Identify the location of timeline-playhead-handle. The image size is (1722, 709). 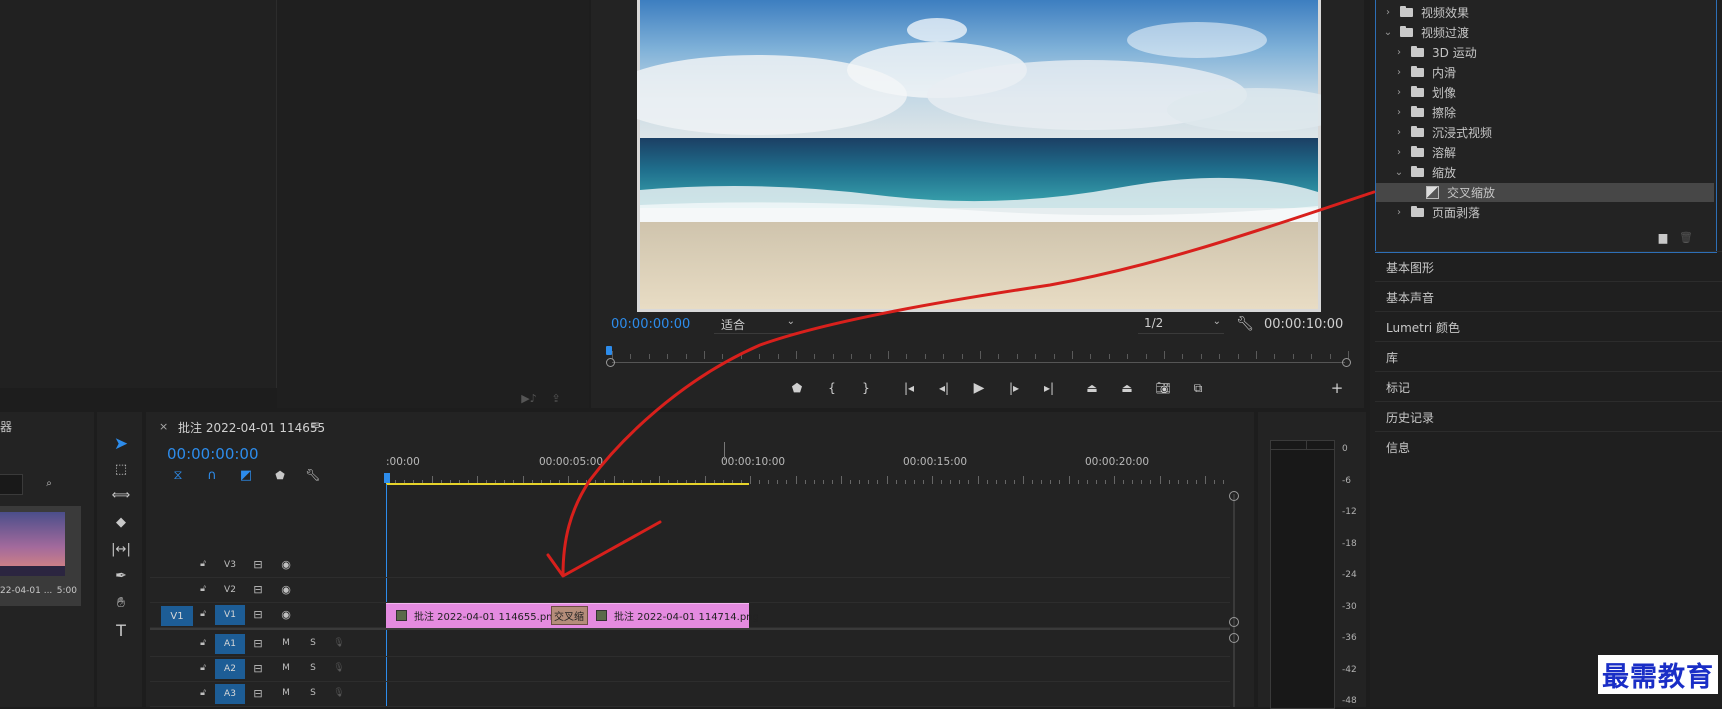
(387, 478).